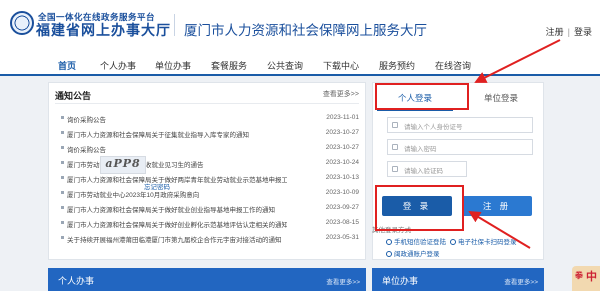 This screenshot has height=291, width=600. Describe the element at coordinates (342, 177) in the screenshot. I see `notice-item-date: 2023-10-13` at that location.